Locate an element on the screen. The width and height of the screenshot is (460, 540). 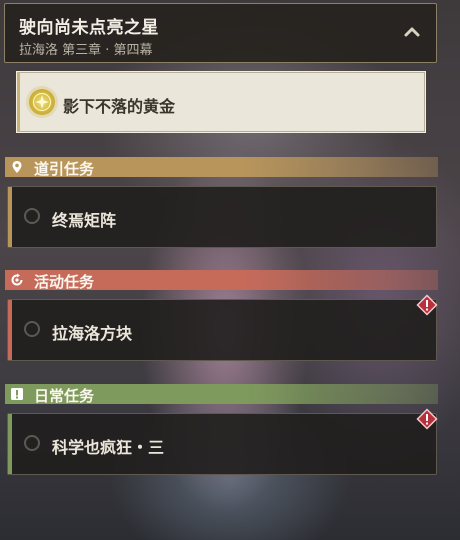
star-target-icon is located at coordinates (42, 102).